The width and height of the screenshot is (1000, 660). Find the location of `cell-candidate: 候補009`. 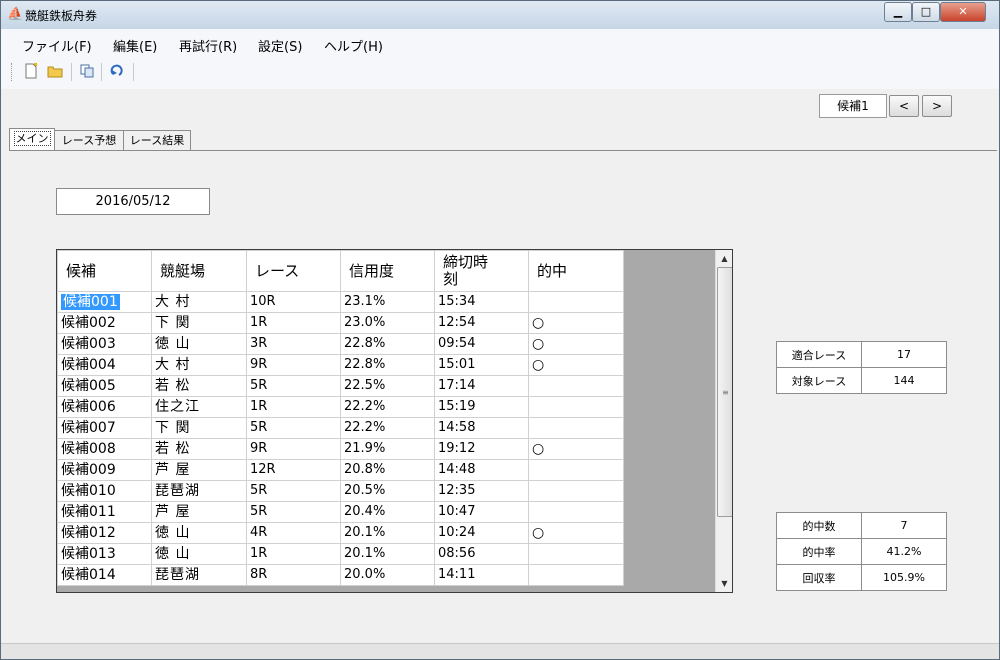

cell-candidate: 候補009 is located at coordinates (104, 470).